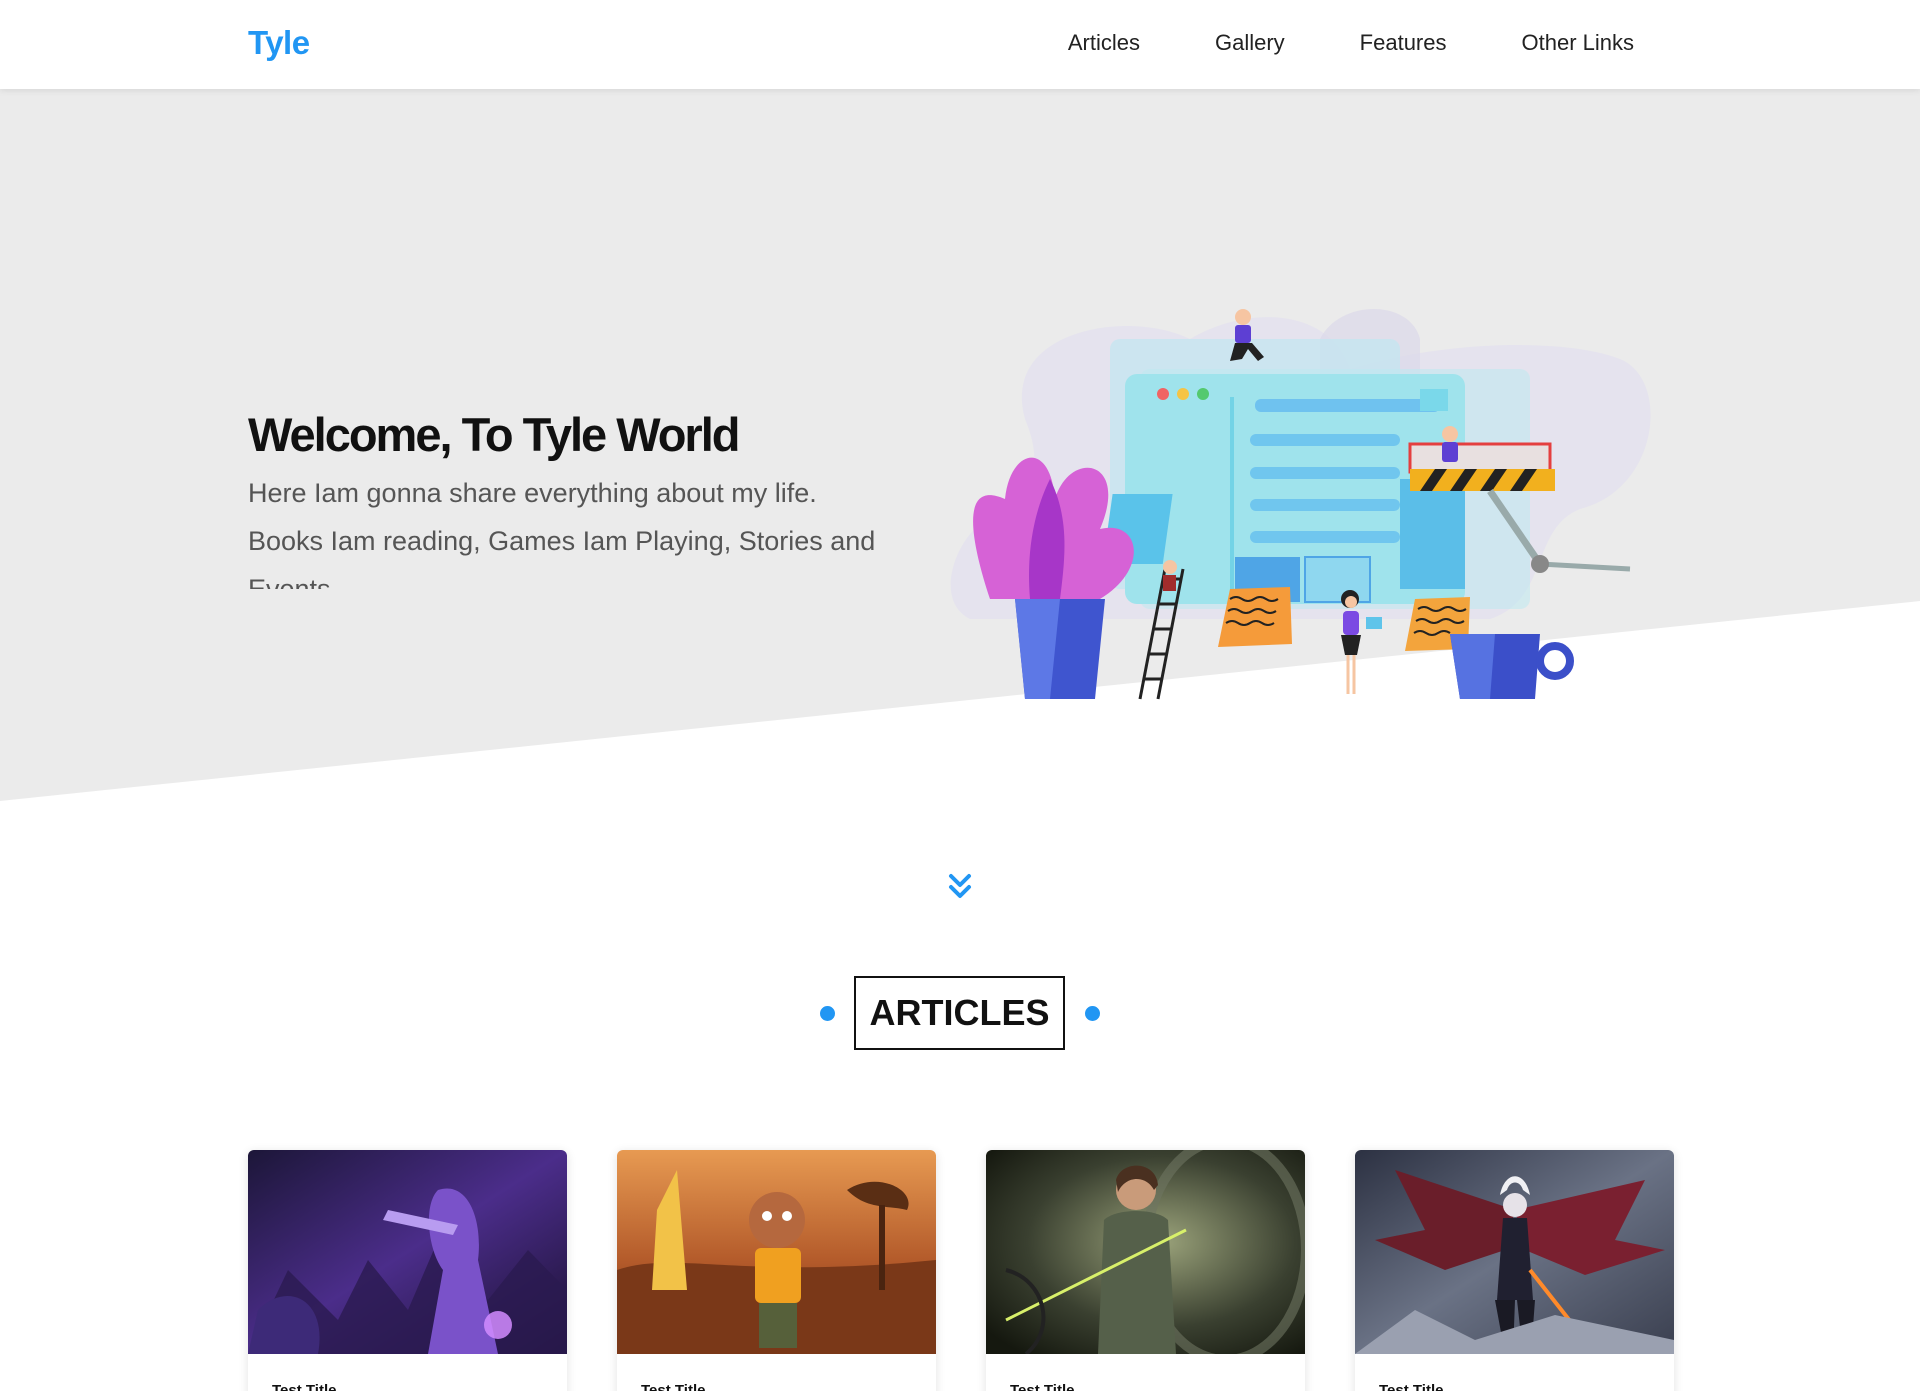 This screenshot has width=1920, height=1391. What do you see at coordinates (1145, 1252) in the screenshot?
I see `card-image-archer-woman` at bounding box center [1145, 1252].